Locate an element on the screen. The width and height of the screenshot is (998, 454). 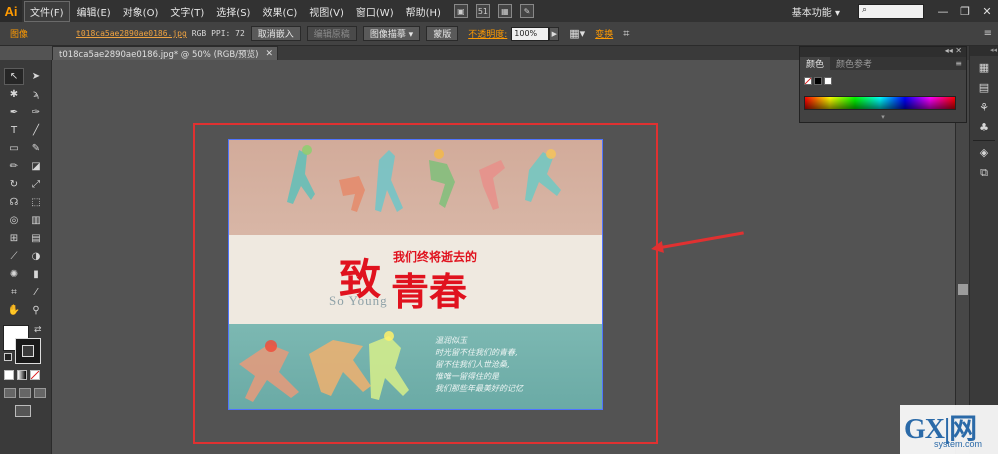
vertical-scrollbar-thumb is located at coordinates (963, 289).